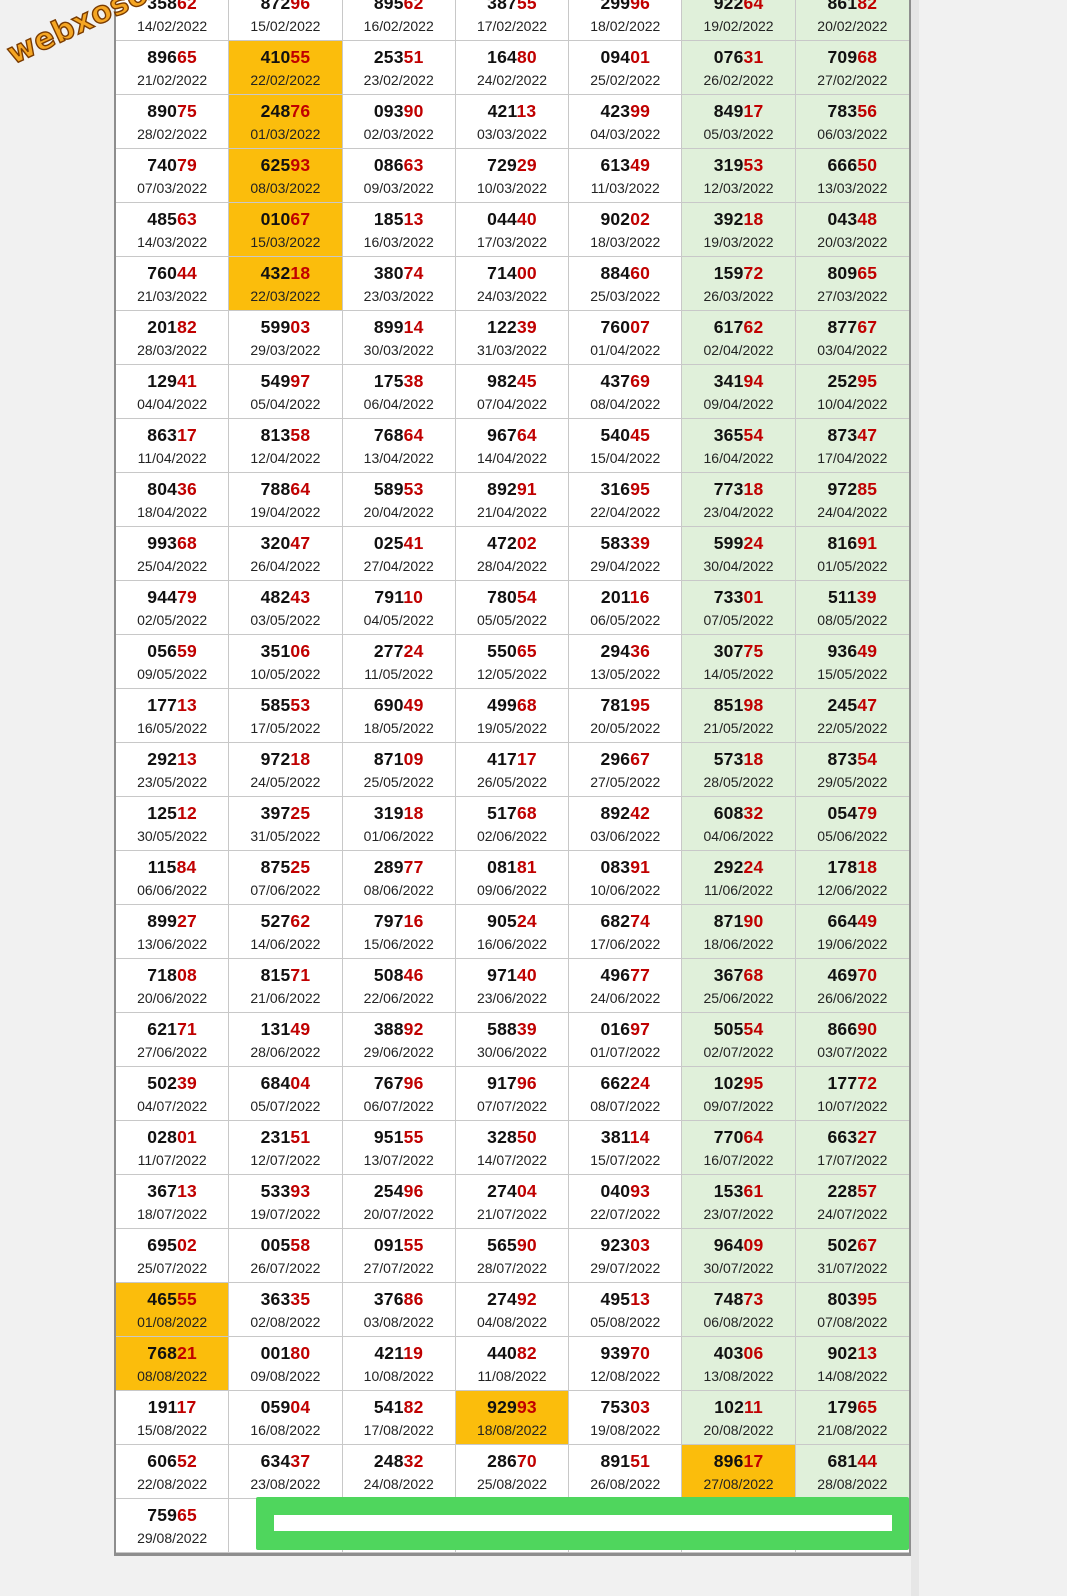 Image resolution: width=1067 pixels, height=1596 pixels. Describe the element at coordinates (399, 1407) in the screenshot. I see `result-number: 54182` at that location.